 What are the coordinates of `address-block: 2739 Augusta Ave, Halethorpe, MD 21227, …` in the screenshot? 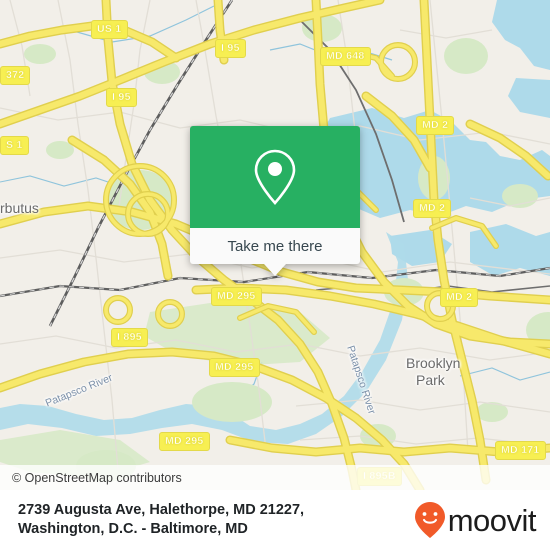 It's located at (161, 520).